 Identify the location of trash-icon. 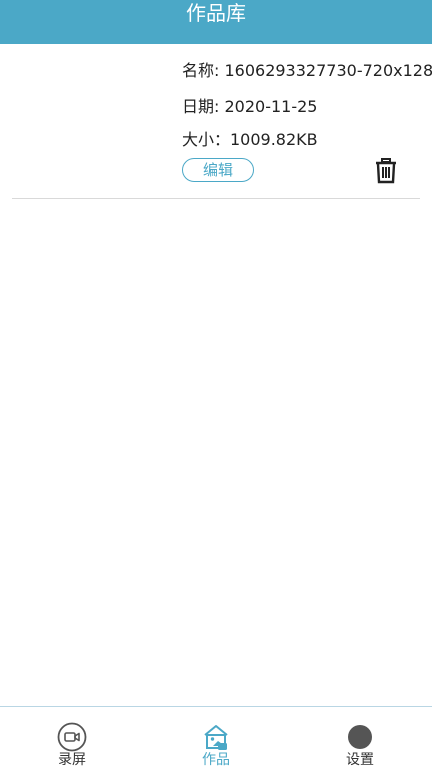
(386, 171).